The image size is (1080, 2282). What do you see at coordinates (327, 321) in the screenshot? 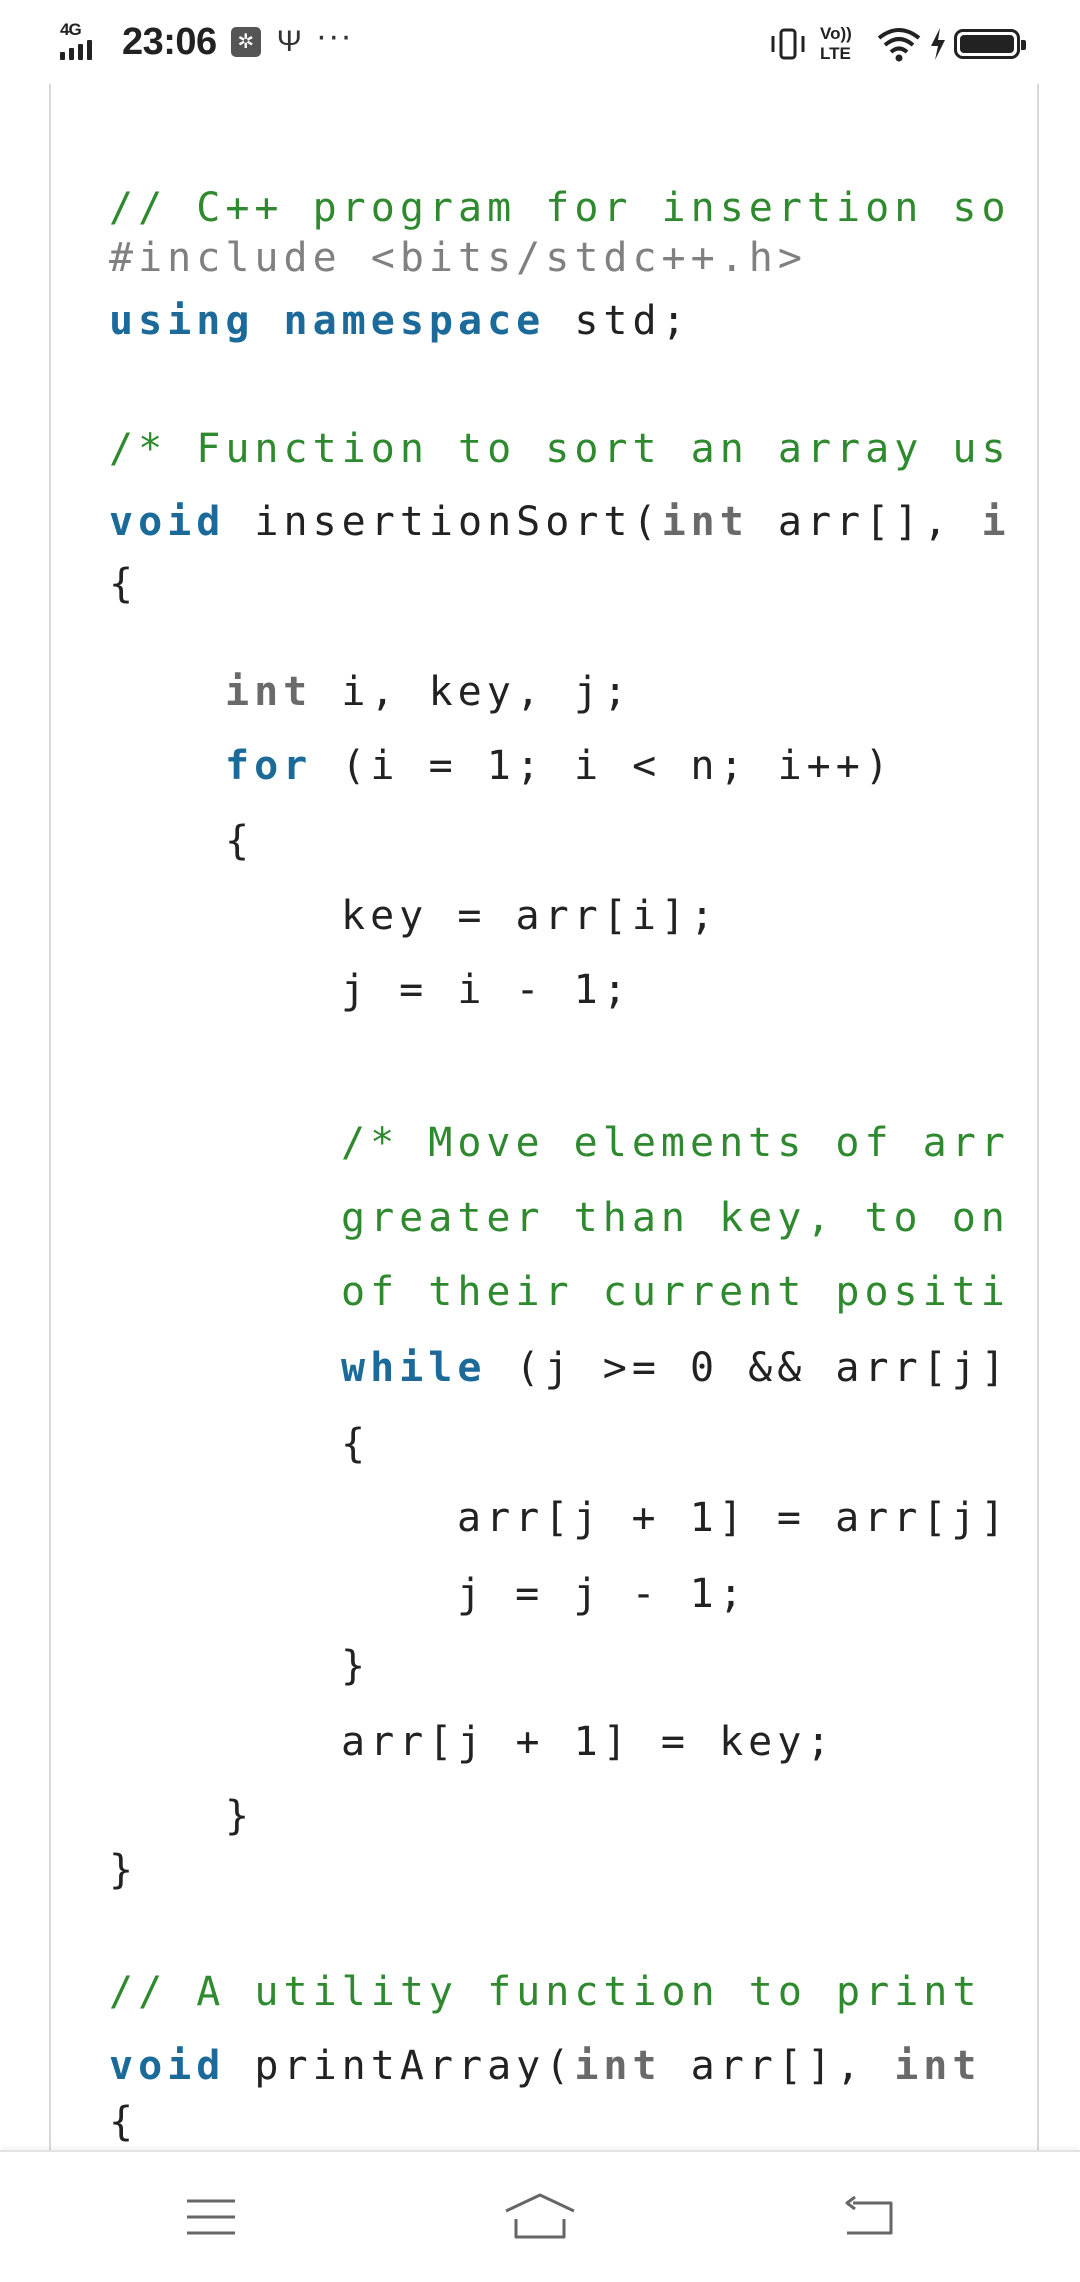
I see `code-token: using namespace` at bounding box center [327, 321].